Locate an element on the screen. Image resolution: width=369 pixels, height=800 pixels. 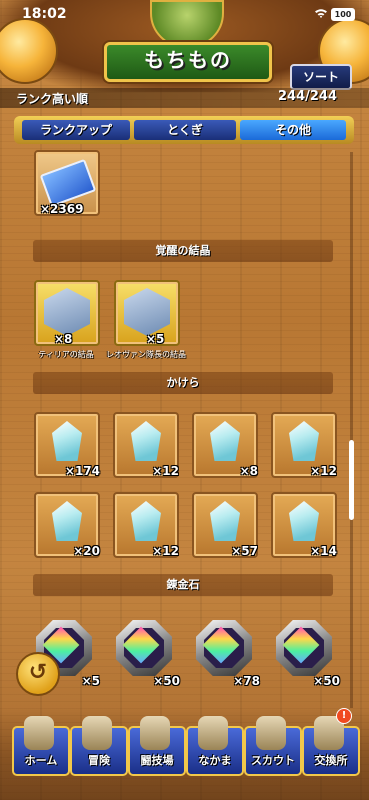
item-caption: レオヴァン隊長の結晶 is located at coordinates (146, 354).